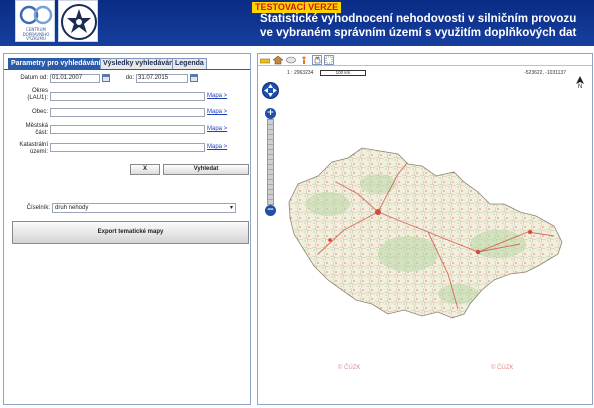 The width and height of the screenshot is (594, 408). I want to click on map-watermark-right: © ČÚZK, so click(502, 368).